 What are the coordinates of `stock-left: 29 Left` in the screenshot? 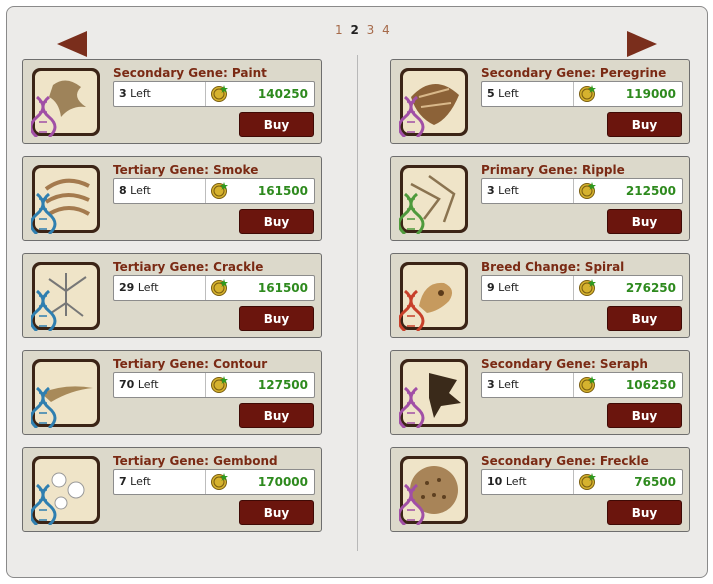 It's located at (139, 287).